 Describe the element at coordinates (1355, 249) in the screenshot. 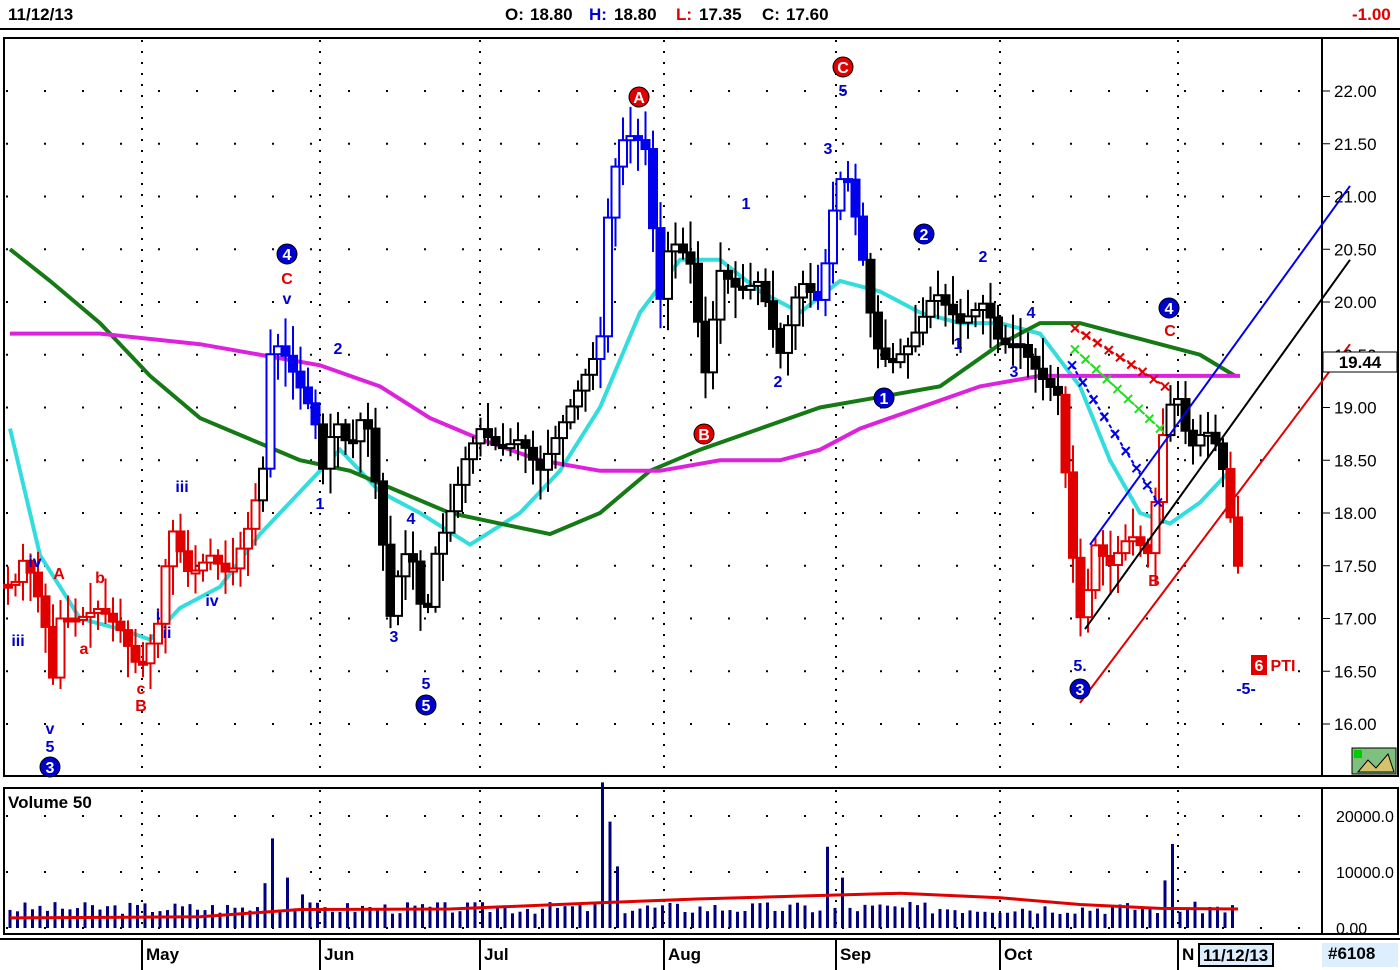

I see `y-tick-label: 20.50` at that location.